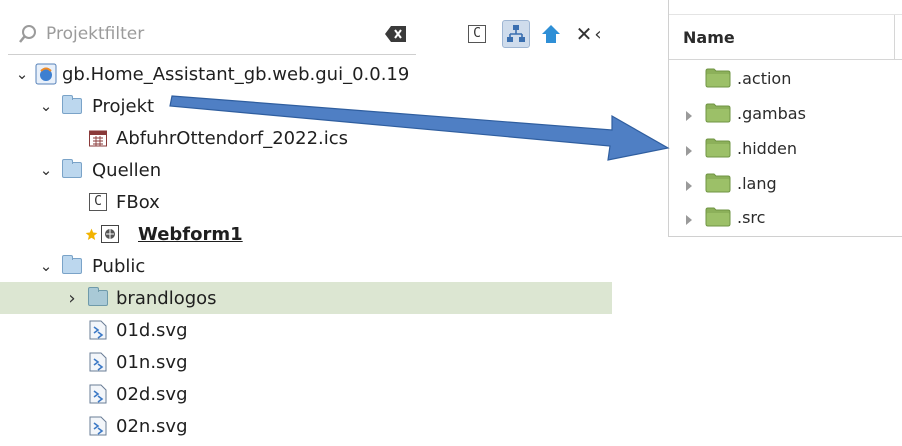  What do you see at coordinates (771, 113) in the screenshot?
I see `file-item-label: .gambas` at bounding box center [771, 113].